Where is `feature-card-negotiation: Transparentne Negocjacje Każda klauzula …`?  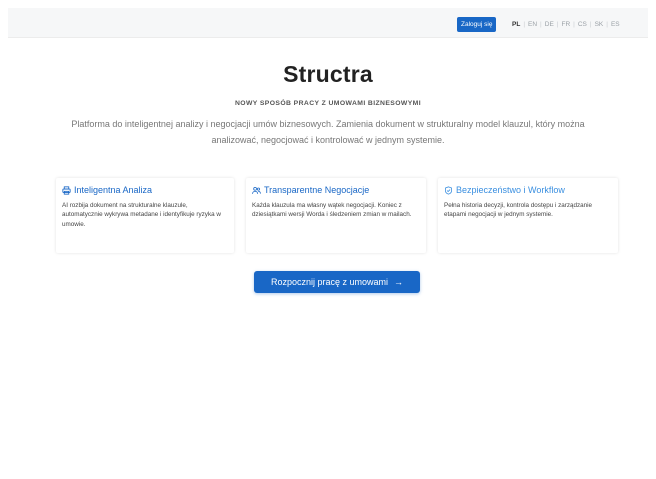
feature-card-negotiation: Transparentne Negocjacje Każda klauzula … is located at coordinates (336, 215).